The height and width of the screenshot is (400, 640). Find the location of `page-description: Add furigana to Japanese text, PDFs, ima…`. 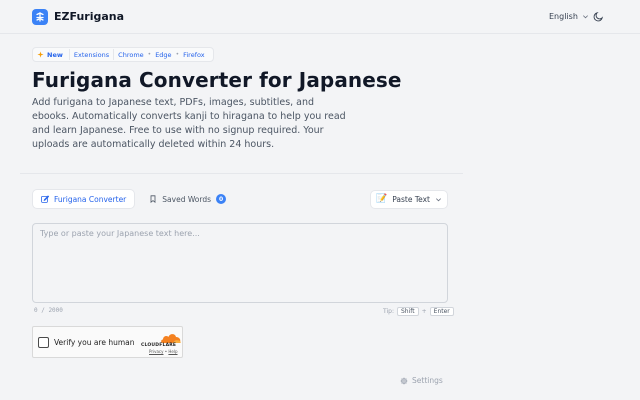

page-description: Add furigana to Japanese text, PDFs, ima… is located at coordinates (189, 123).